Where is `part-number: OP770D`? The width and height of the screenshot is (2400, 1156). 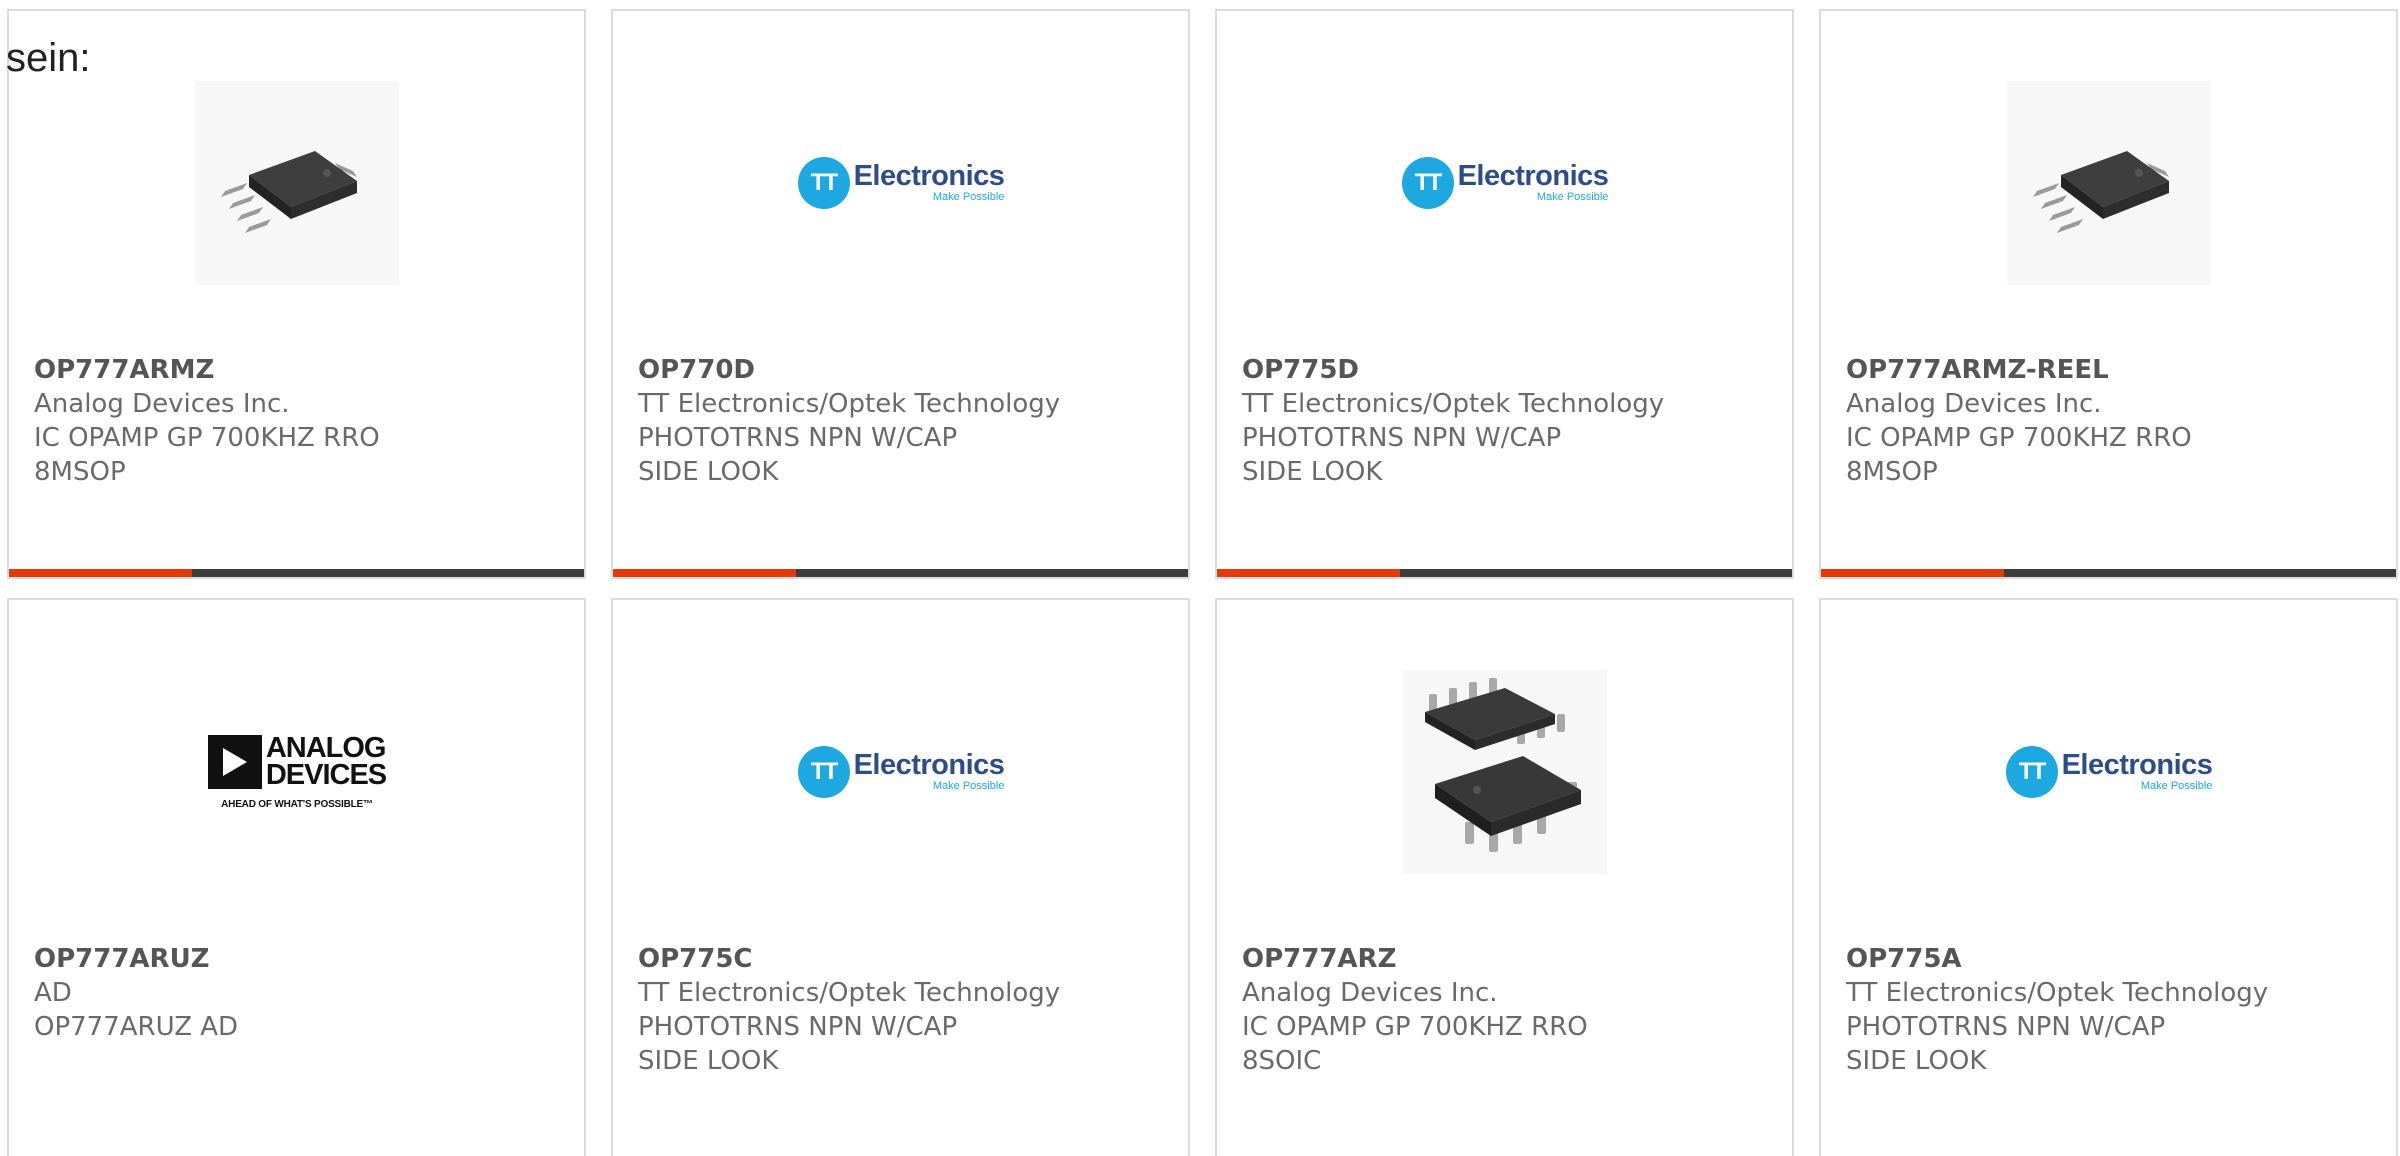
part-number: OP770D is located at coordinates (903, 370).